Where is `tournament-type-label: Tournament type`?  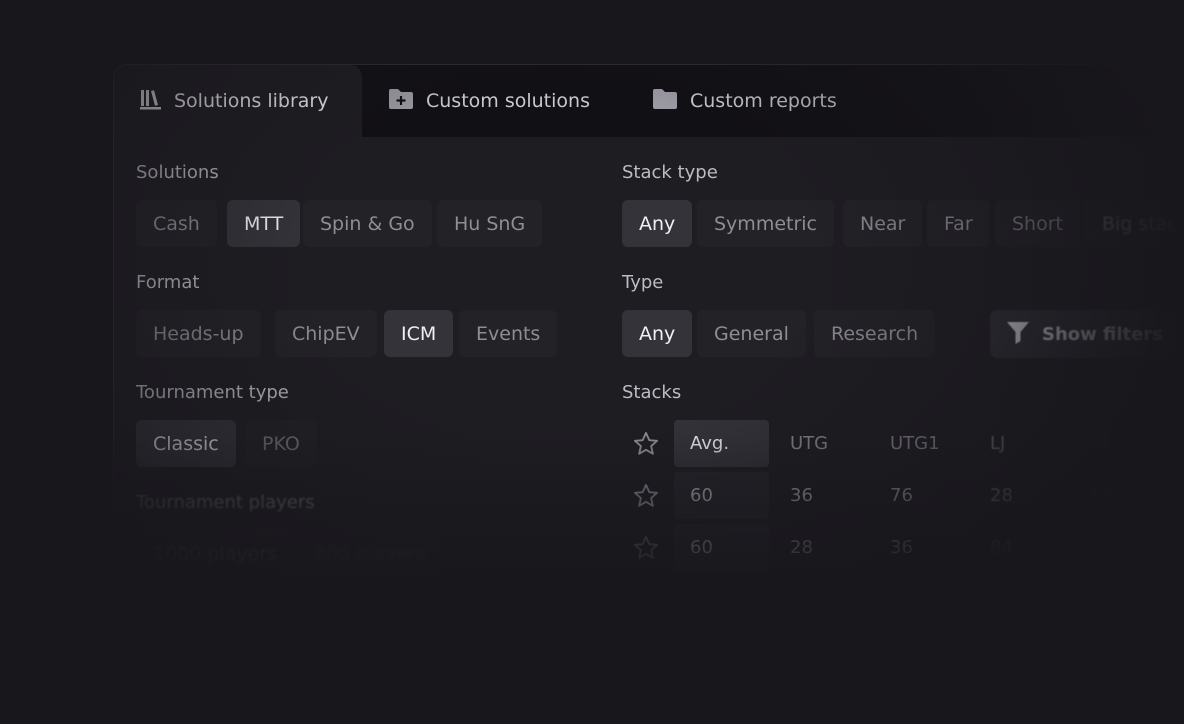 tournament-type-label: Tournament type is located at coordinates (212, 392).